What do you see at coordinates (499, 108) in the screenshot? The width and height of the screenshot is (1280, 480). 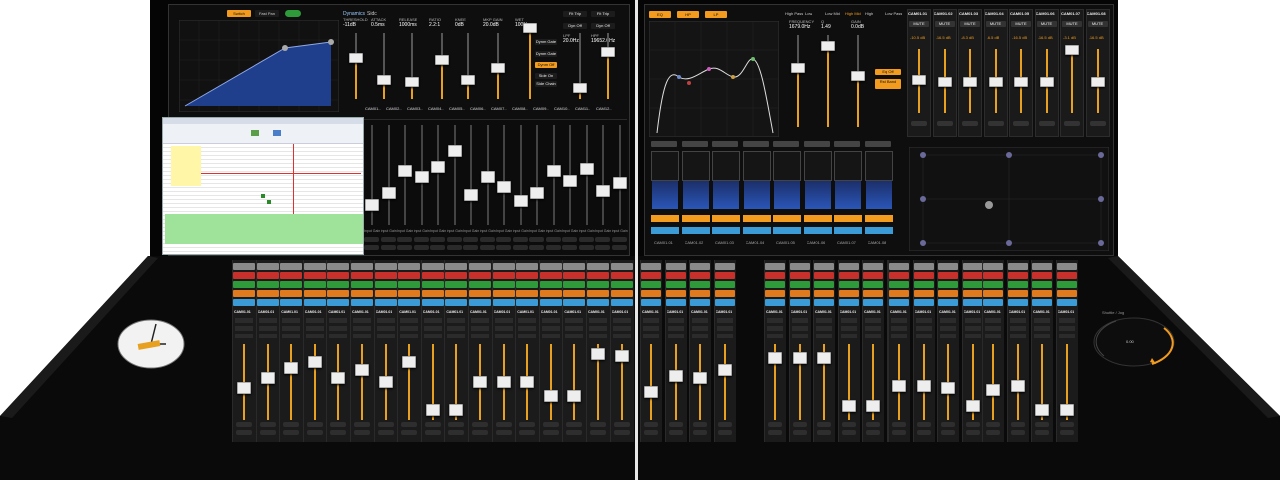 I see `bank-label: CAM07..` at bounding box center [499, 108].